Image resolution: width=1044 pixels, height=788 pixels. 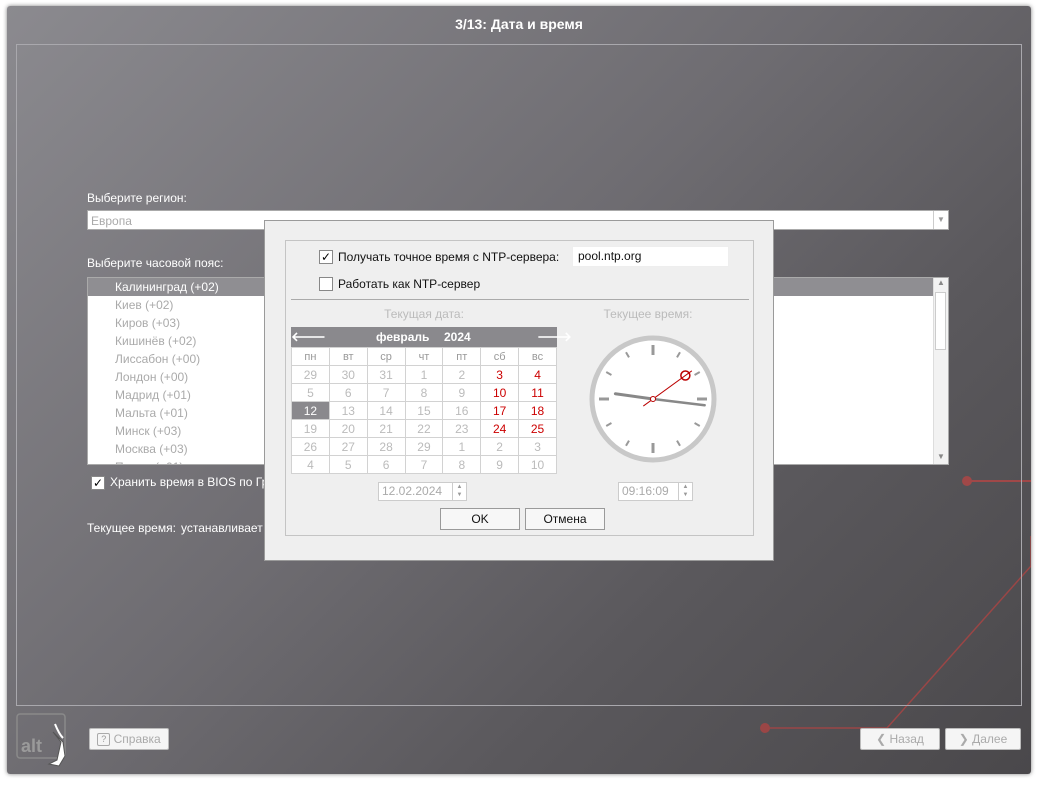 I want to click on ntp-checkbox: ✓, so click(x=326, y=257).